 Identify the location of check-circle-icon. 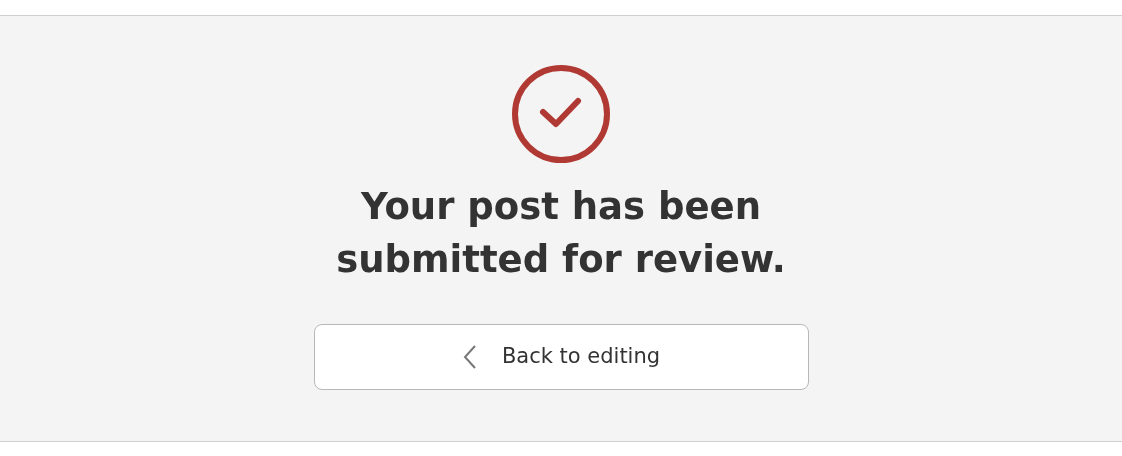
(561, 114).